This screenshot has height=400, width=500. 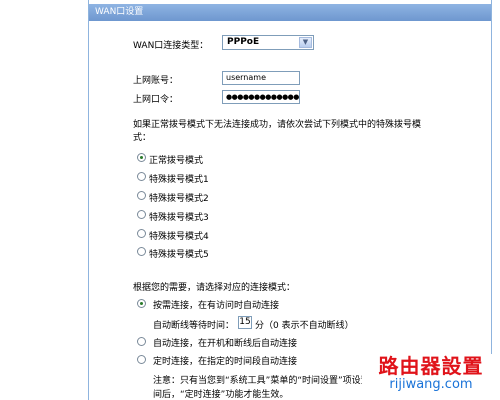 I want to click on idle-time-label: 自动断线等待时间：, so click(x=194, y=326).